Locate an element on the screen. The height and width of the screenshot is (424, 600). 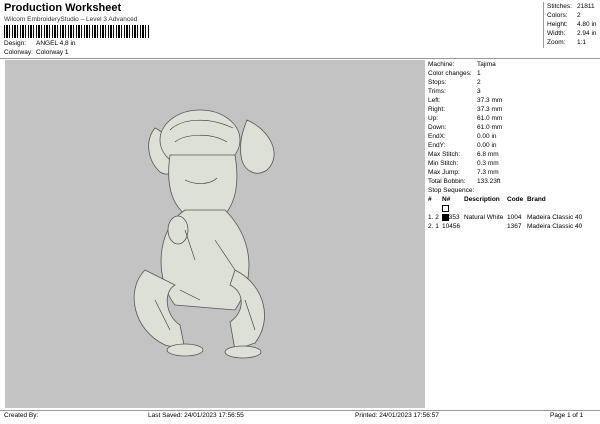
info-label: EndY: is located at coordinates (437, 145).